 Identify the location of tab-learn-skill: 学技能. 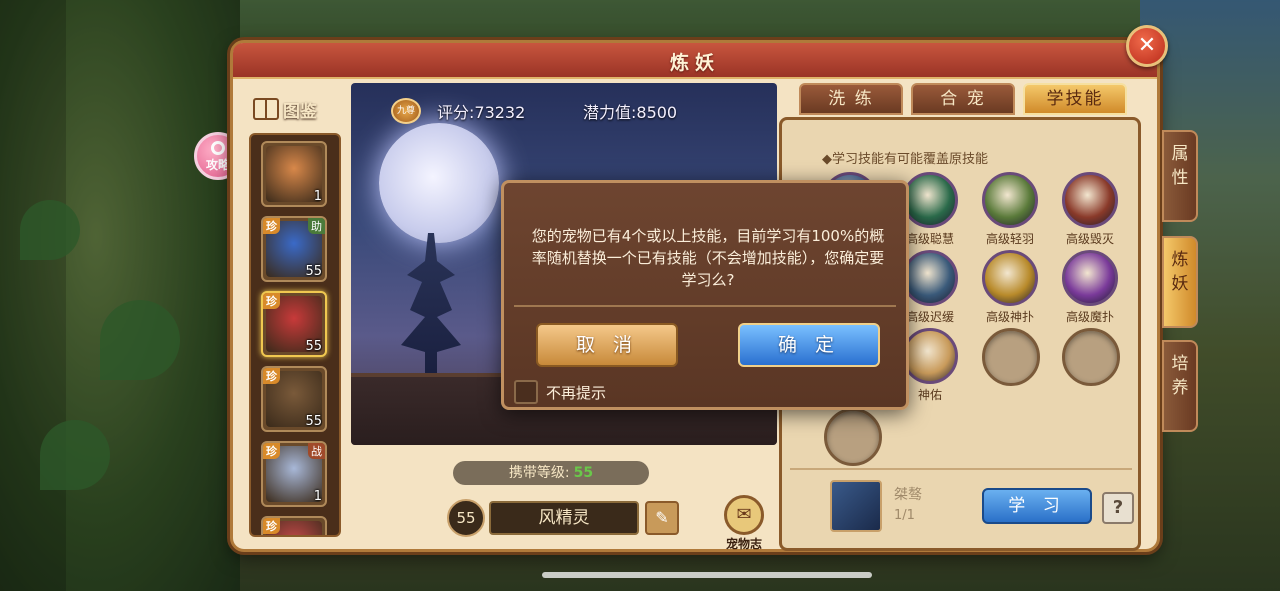
(1075, 99).